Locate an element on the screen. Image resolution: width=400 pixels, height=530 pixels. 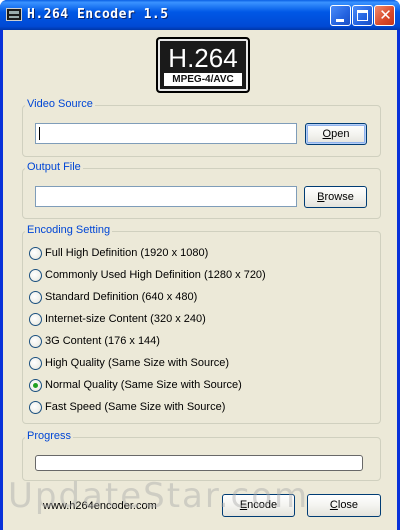
encode-button: Encode is located at coordinates (258, 505).